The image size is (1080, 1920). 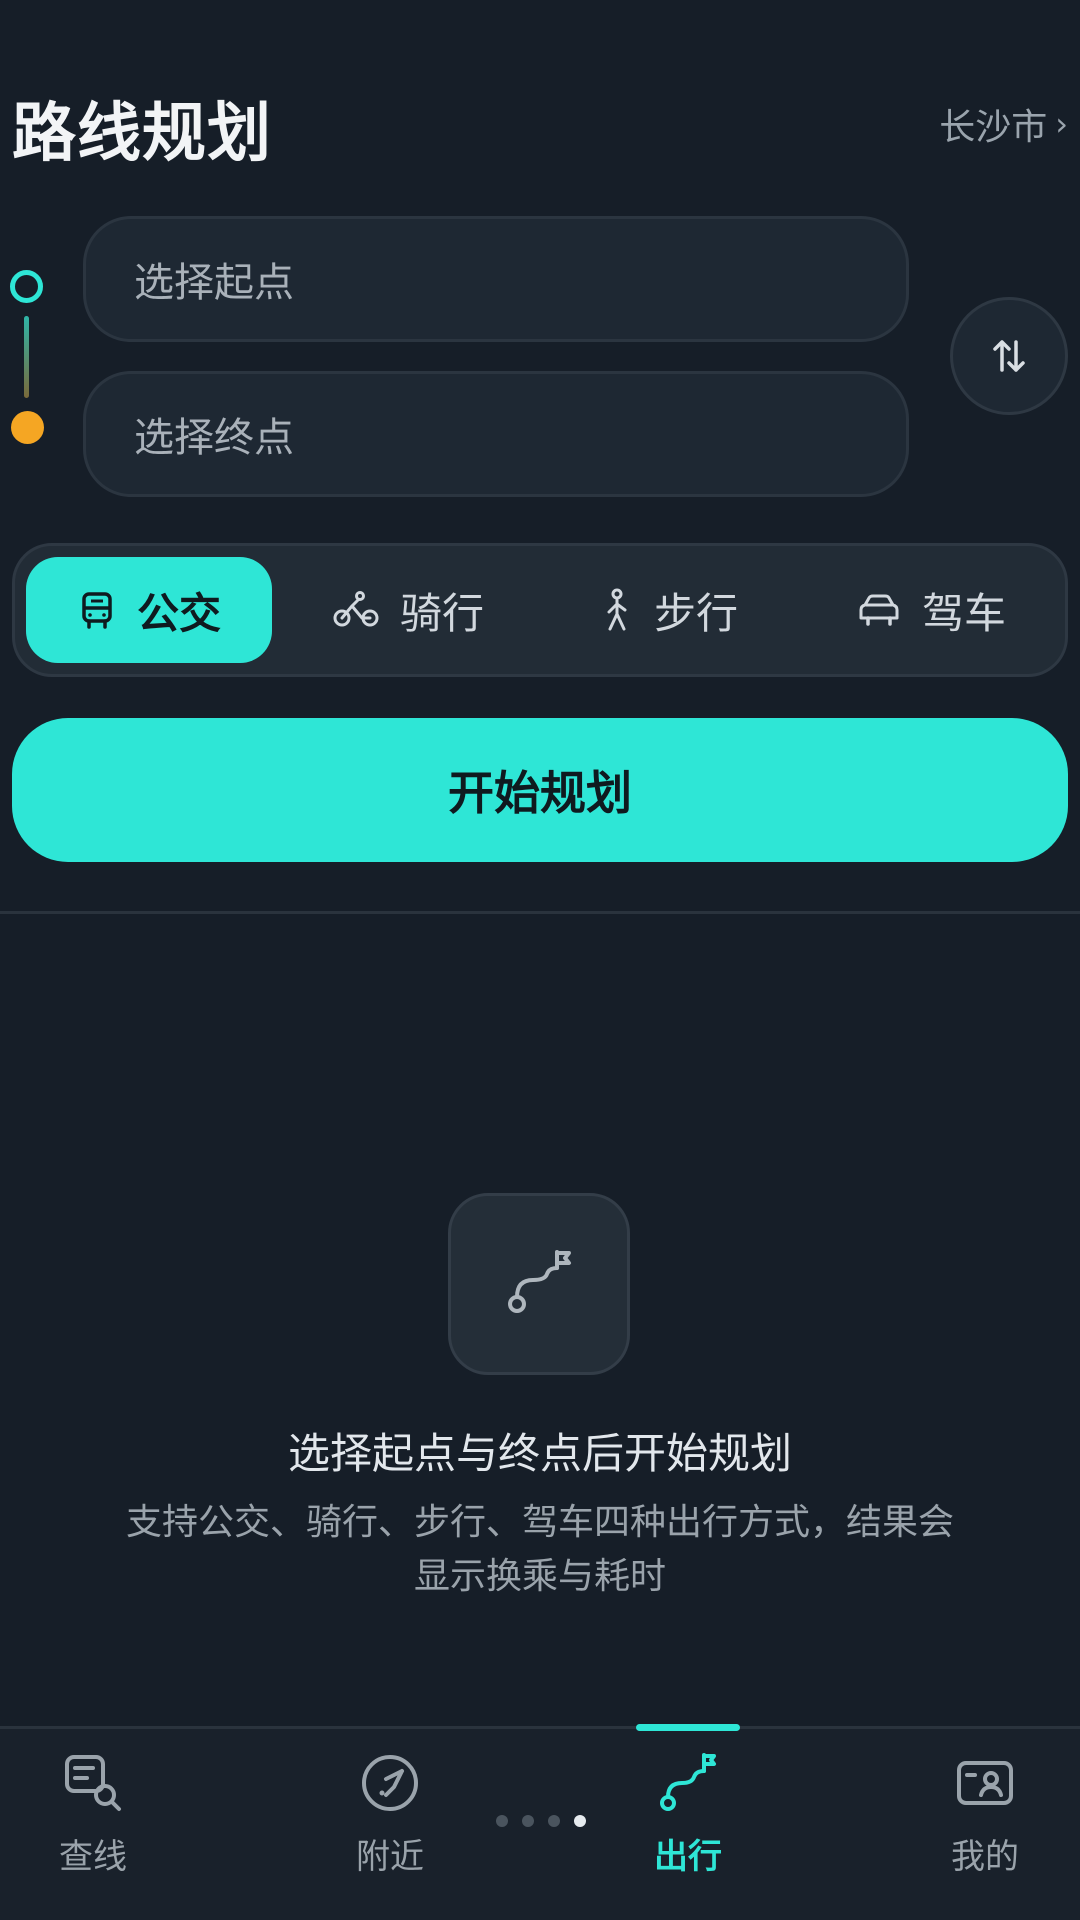 I want to click on section-divider, so click(x=540, y=912).